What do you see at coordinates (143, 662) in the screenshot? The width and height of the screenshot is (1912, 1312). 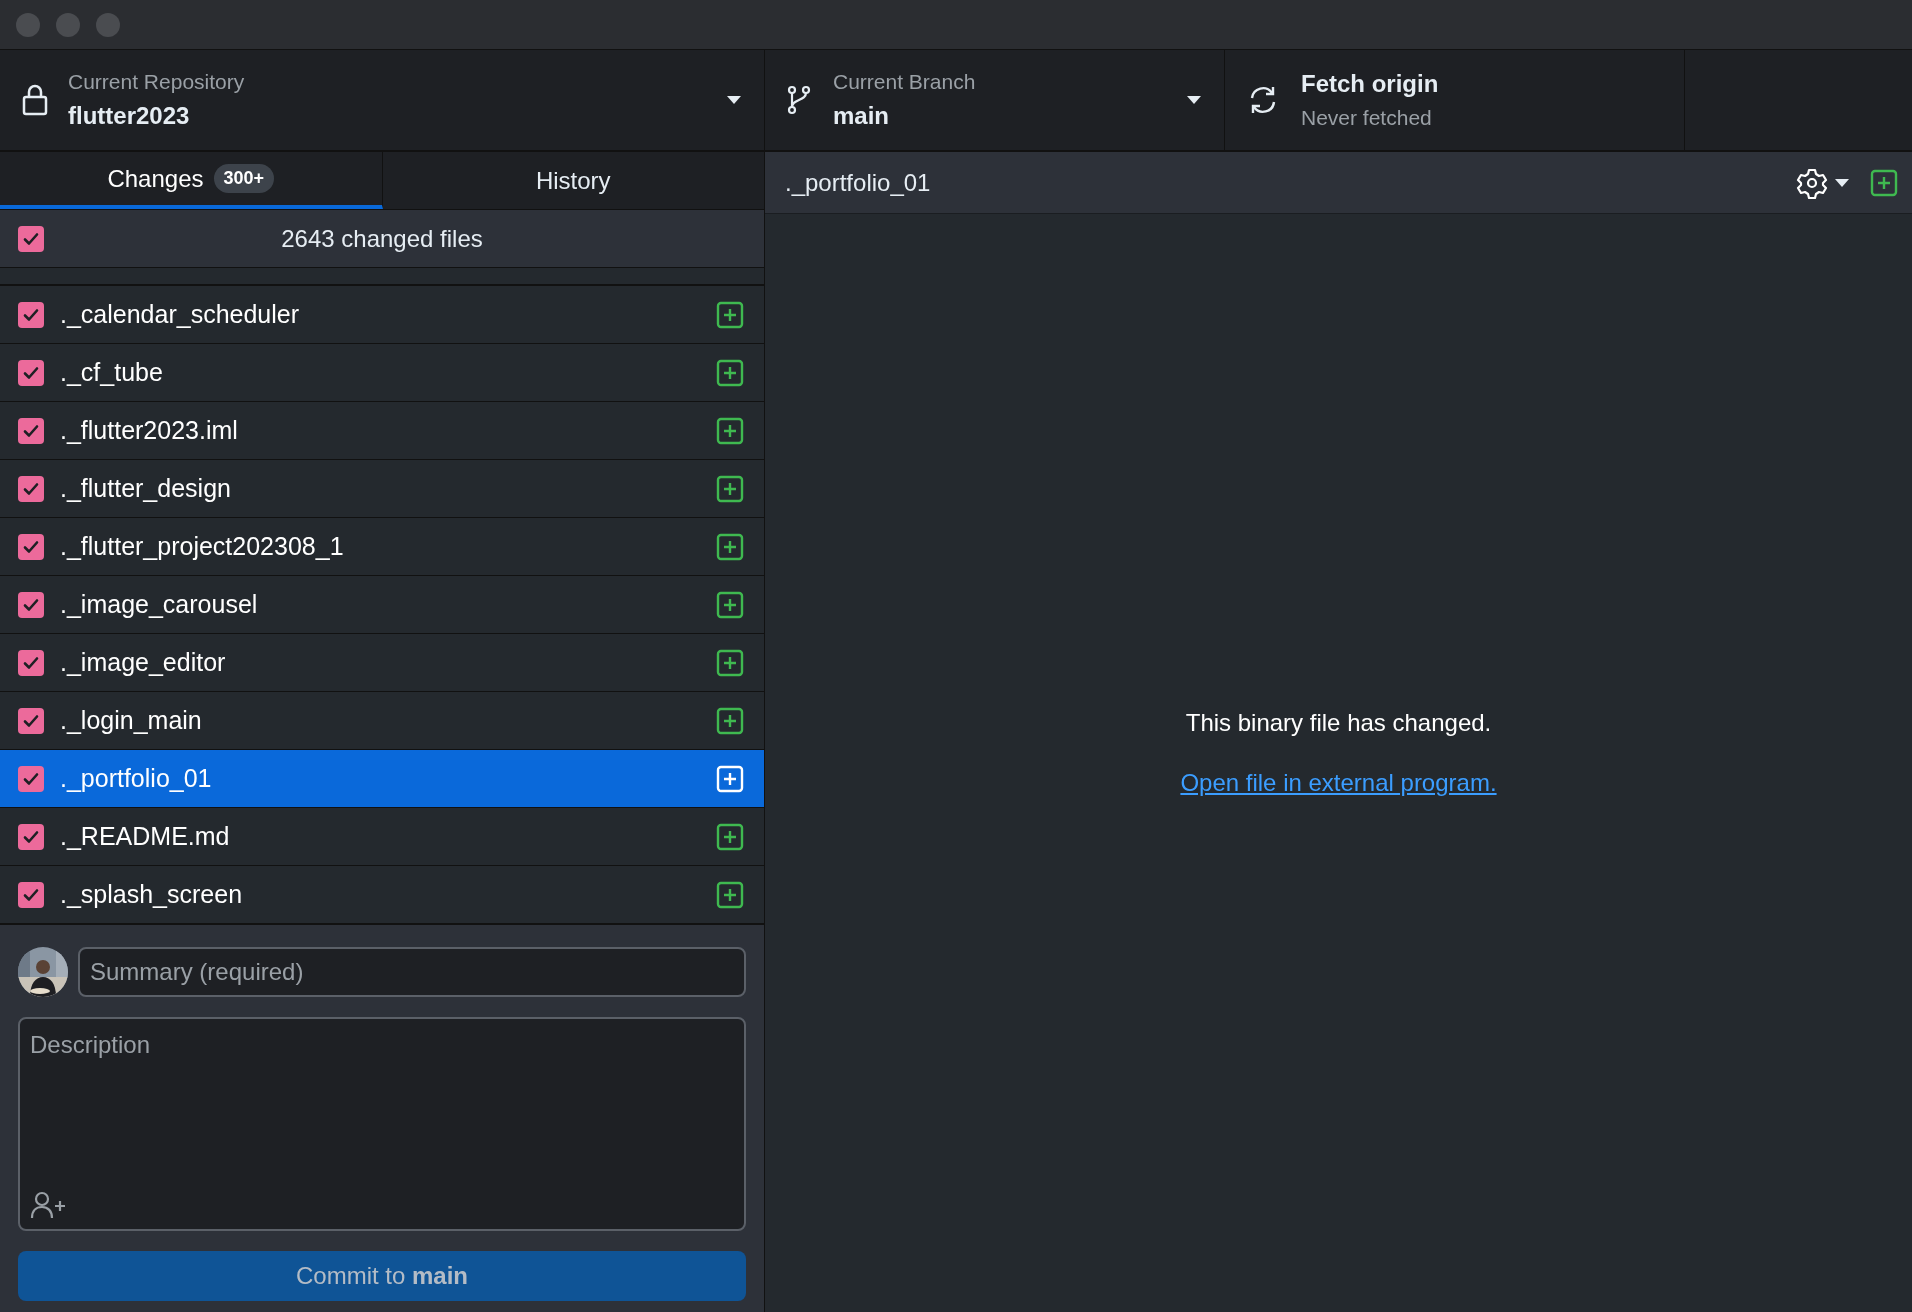 I see `file-name: ._image_editor` at bounding box center [143, 662].